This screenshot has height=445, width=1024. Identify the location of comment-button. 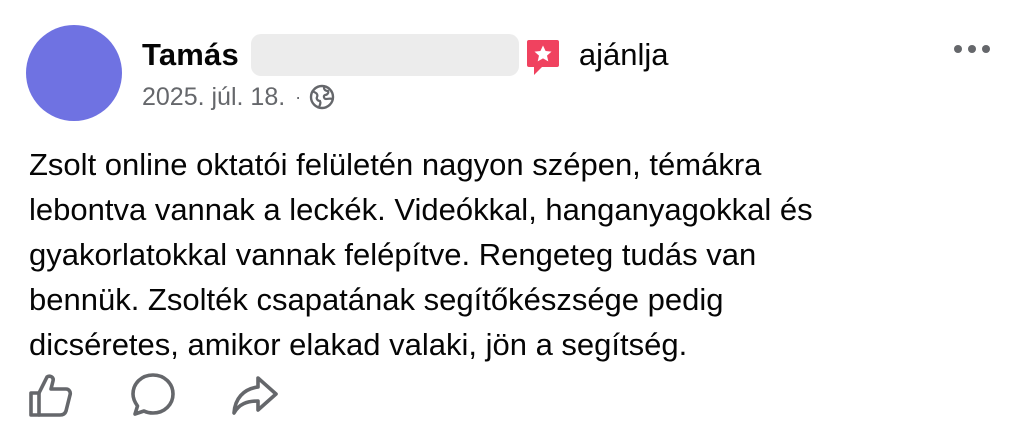
(153, 397).